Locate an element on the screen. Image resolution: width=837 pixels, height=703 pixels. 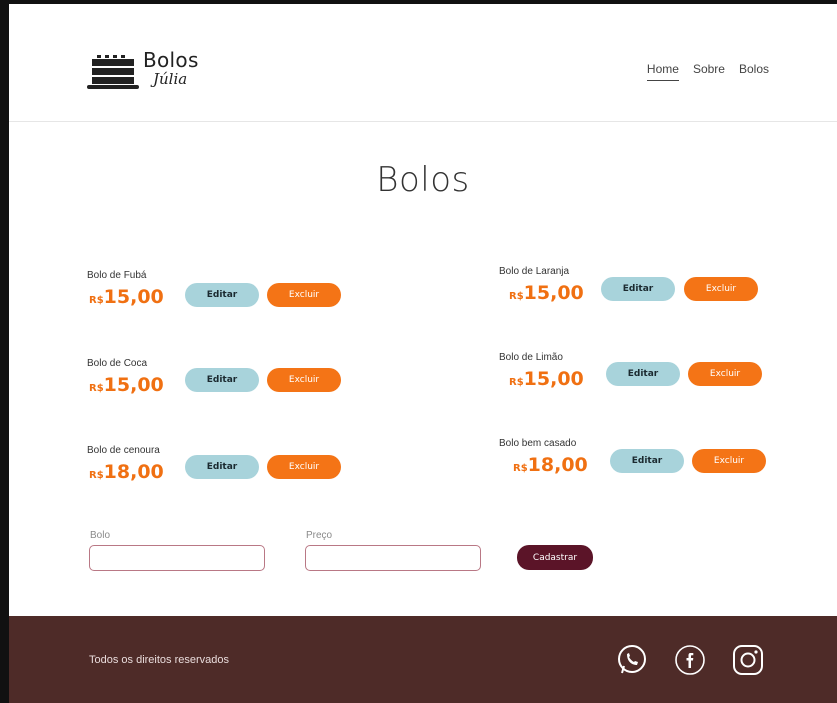
cake-name: Bolo de Laranja is located at coordinates (534, 271).